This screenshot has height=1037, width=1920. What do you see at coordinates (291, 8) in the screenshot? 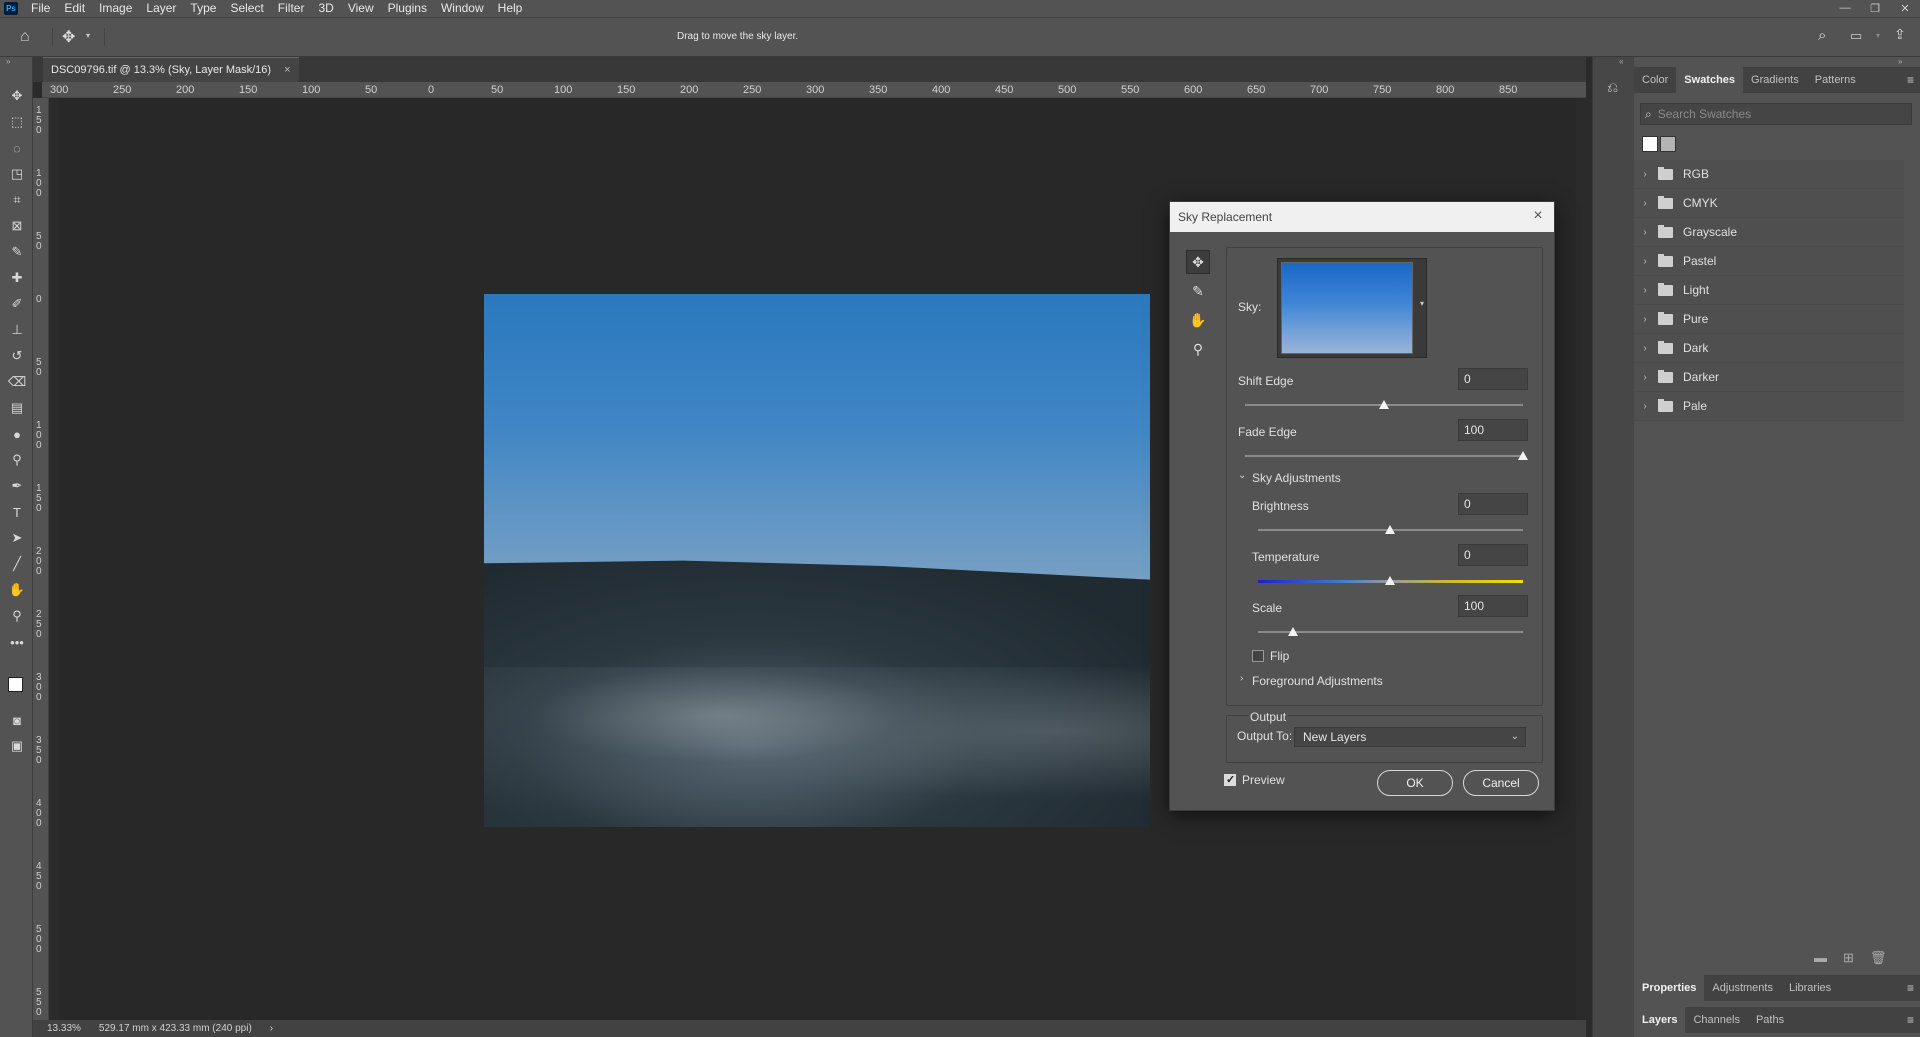
I see `menu-filter: Filter` at bounding box center [291, 8].